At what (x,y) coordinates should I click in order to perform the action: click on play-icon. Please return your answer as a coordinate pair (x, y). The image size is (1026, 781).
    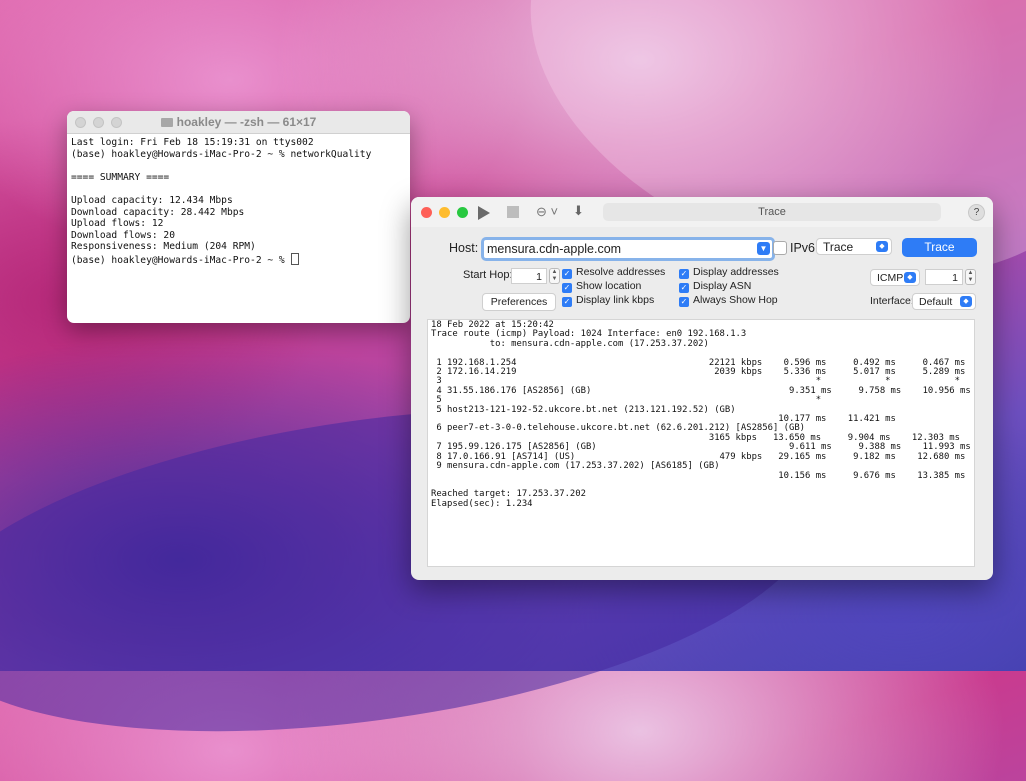
    Looking at the image, I should click on (484, 213).